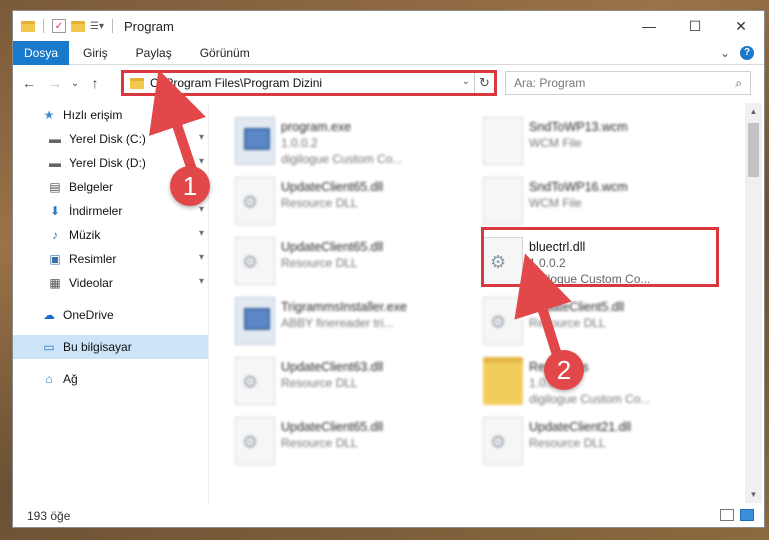 The image size is (769, 540). Describe the element at coordinates (190, 186) in the screenshot. I see `annotation-badge-1: 1` at that location.